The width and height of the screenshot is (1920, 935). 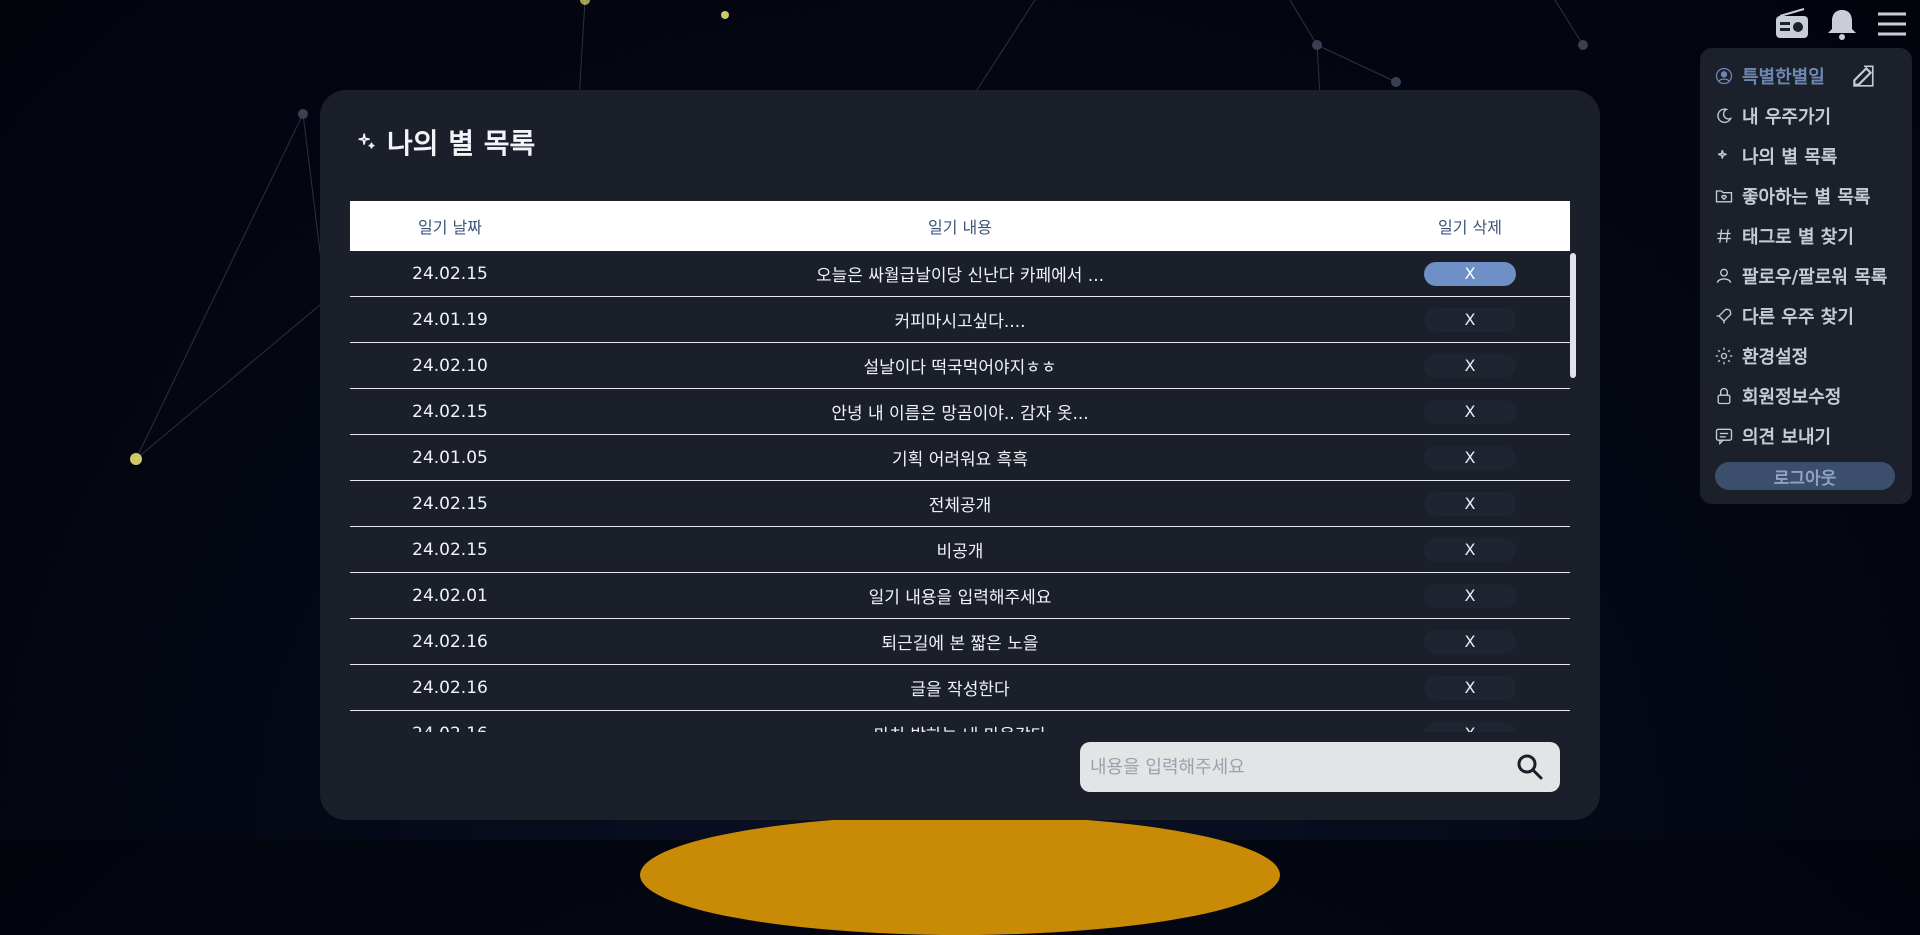 I want to click on table-row: 24.02.15 전체공개 X, so click(x=960, y=504).